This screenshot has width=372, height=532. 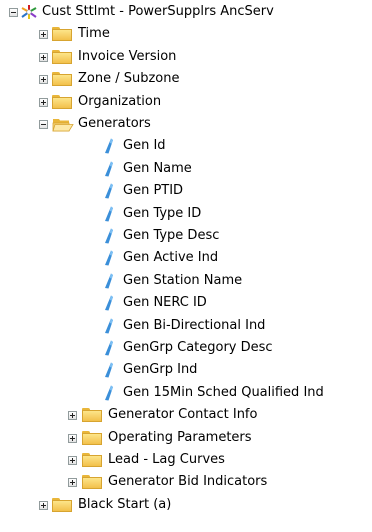 I want to click on tree-node-root: Cust Sttlmt - PowerSupplrs AncServ, so click(x=186, y=12).